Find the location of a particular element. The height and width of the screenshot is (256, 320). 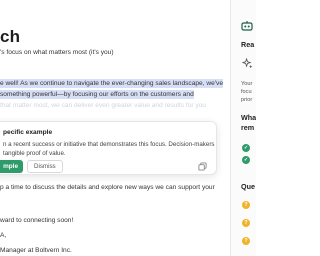

copy-icon is located at coordinates (202, 166).